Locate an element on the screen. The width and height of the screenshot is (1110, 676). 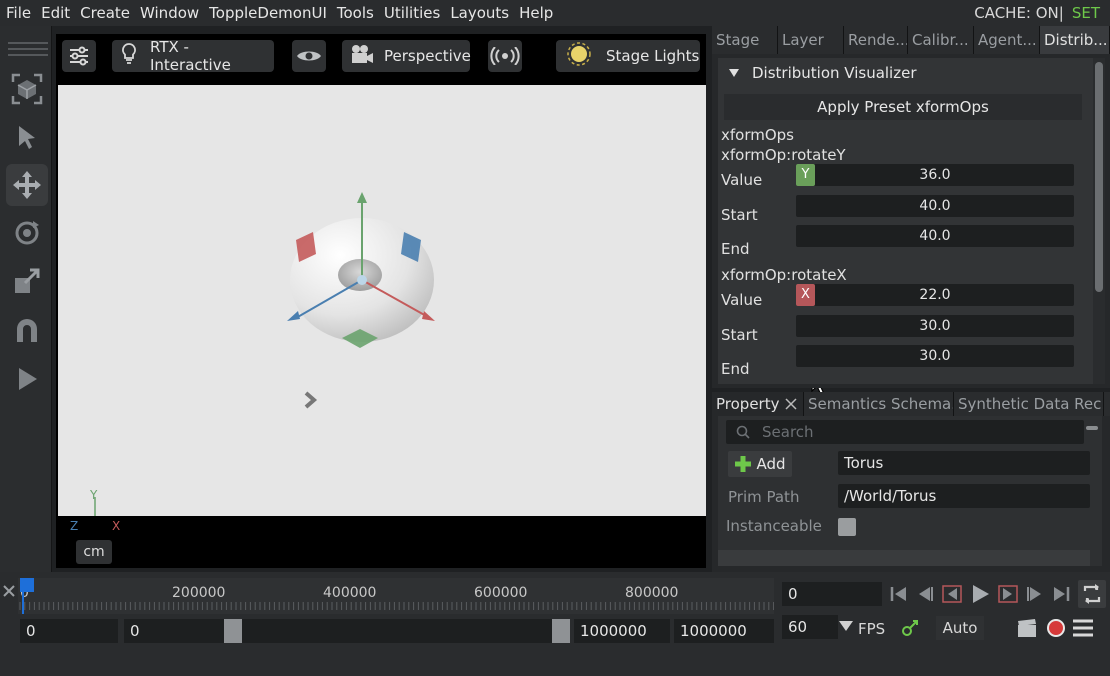
axis-x-chip: X is located at coordinates (805, 295).